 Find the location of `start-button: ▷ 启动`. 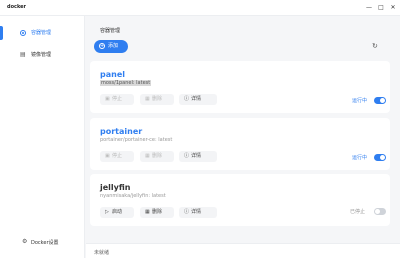

start-button: ▷ 启动 is located at coordinates (117, 212).